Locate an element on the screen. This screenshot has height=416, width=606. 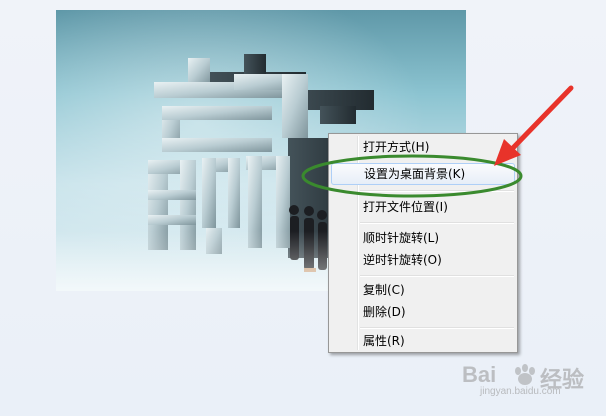
menu-item-label: 属性(R) is located at coordinates (384, 341).